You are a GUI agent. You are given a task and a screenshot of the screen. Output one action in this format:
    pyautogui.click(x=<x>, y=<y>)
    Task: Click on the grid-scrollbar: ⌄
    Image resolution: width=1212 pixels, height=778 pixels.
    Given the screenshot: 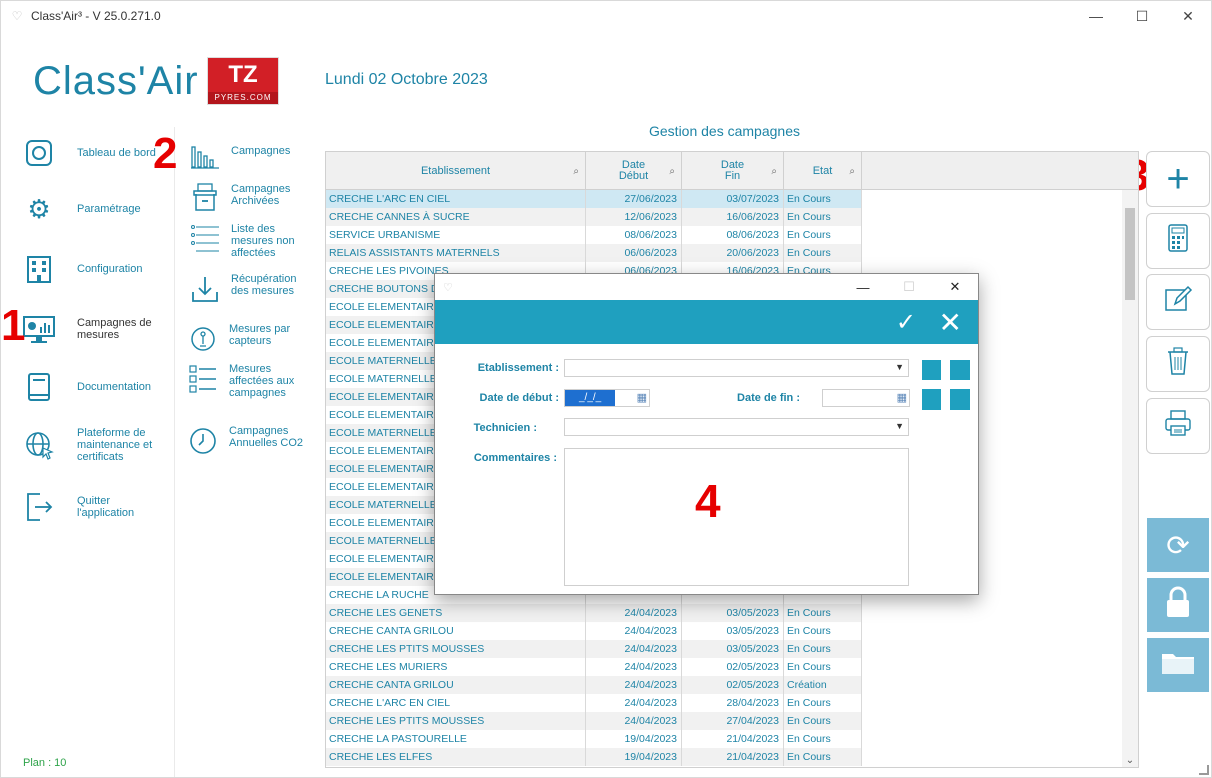 What is the action you would take?
    pyautogui.click(x=1130, y=478)
    